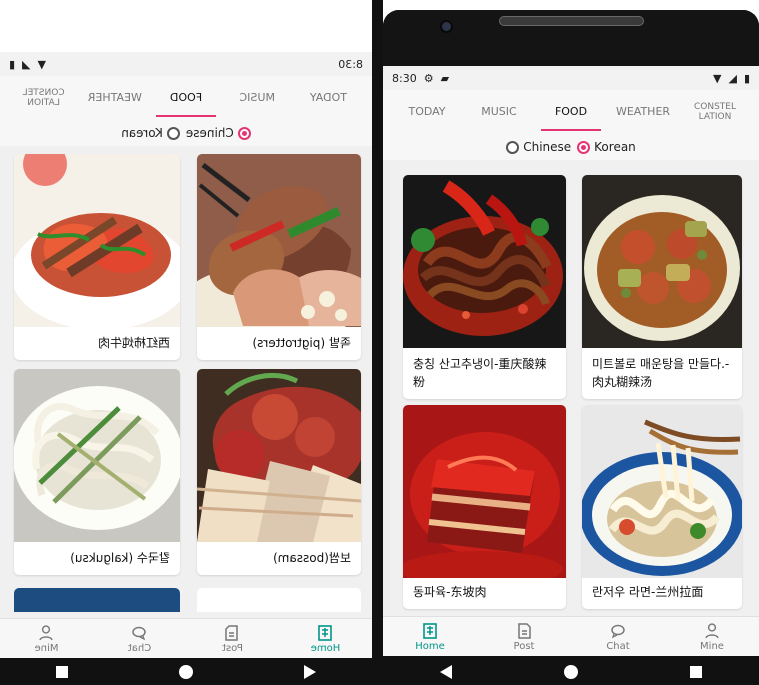  I want to click on right-back-button, so click(446, 672).